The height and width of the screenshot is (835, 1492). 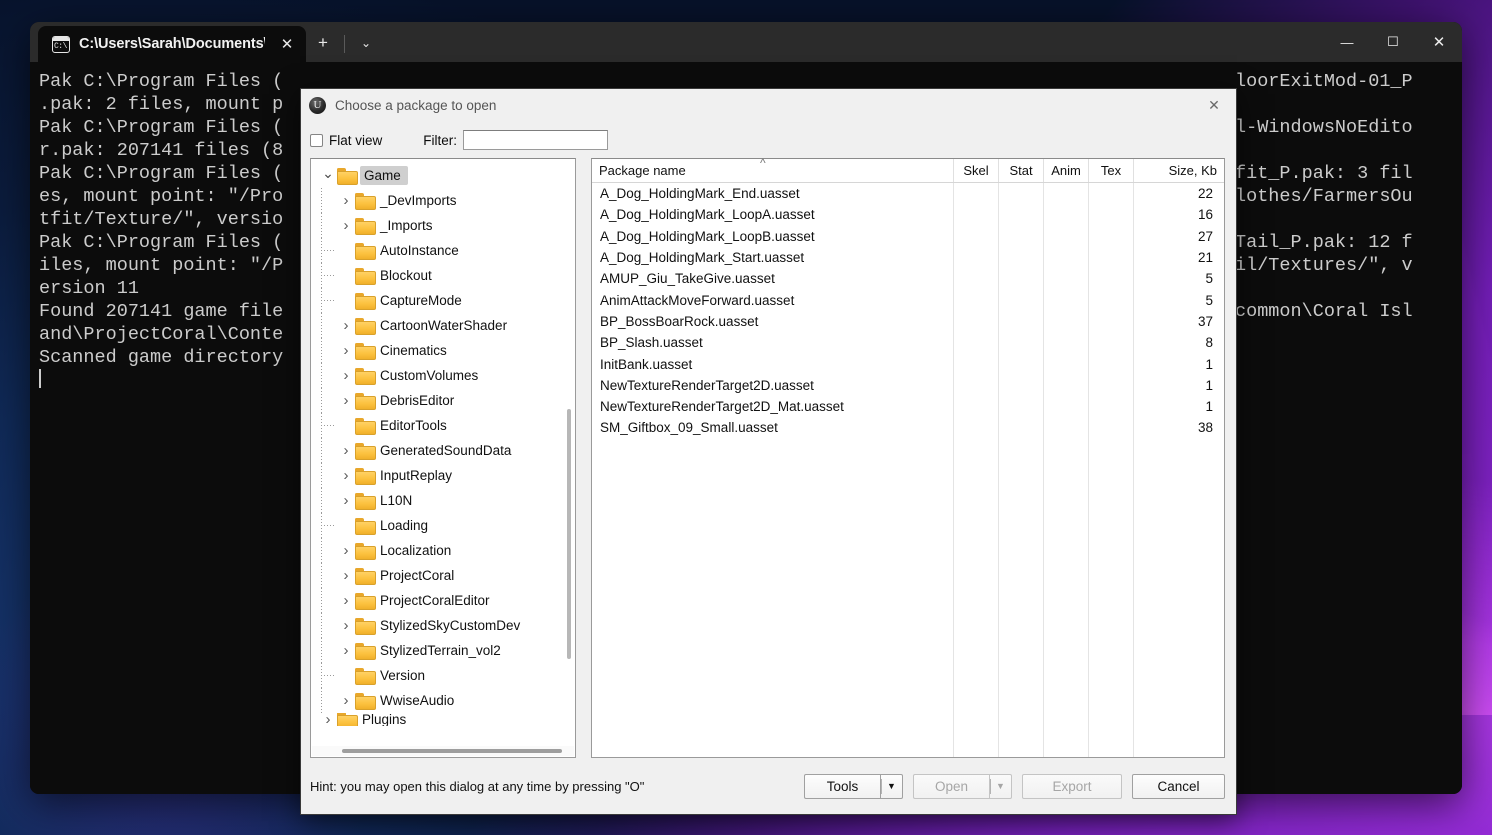 What do you see at coordinates (418, 200) in the screenshot?
I see `tree-item-label: _DevImports` at bounding box center [418, 200].